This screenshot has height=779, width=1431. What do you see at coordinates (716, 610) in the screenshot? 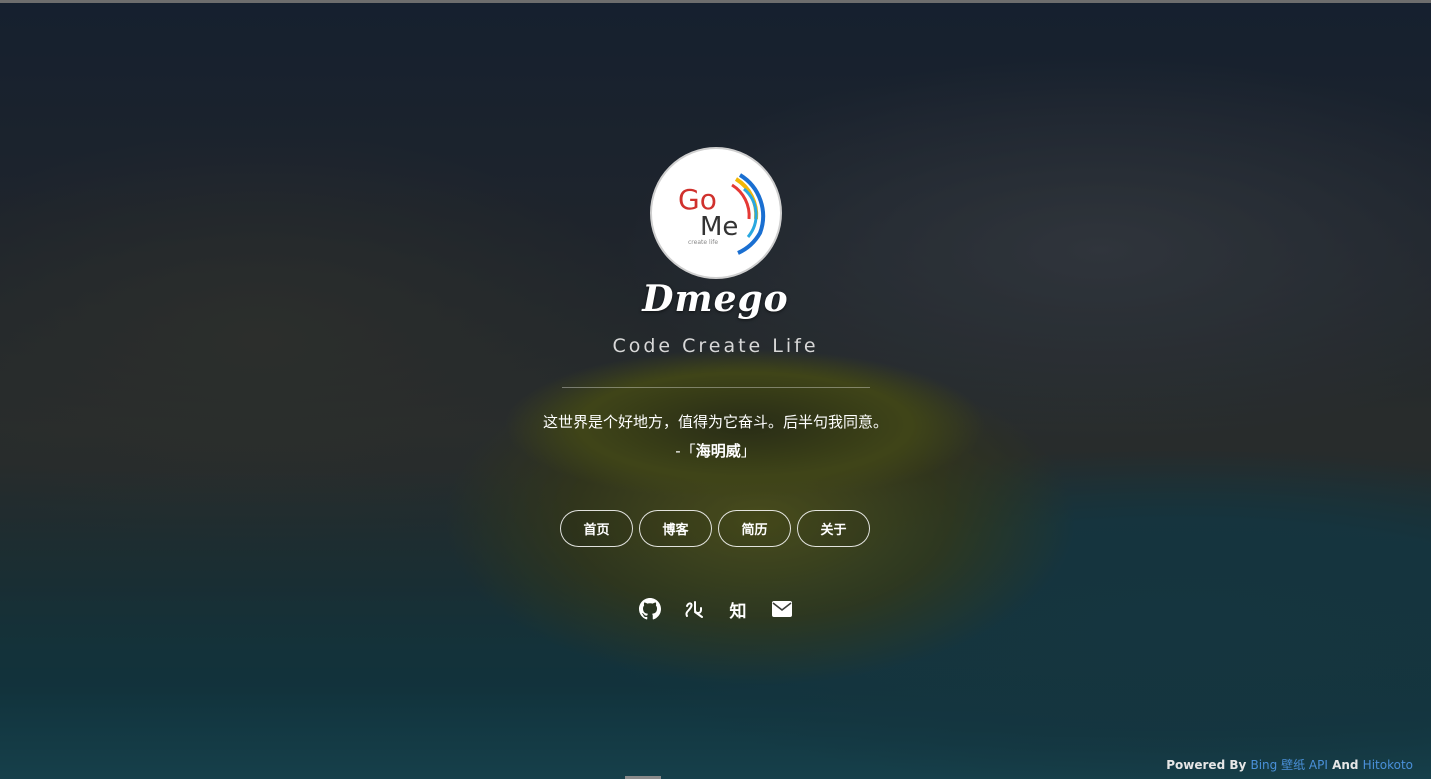
I see `social-links: 知` at bounding box center [716, 610].